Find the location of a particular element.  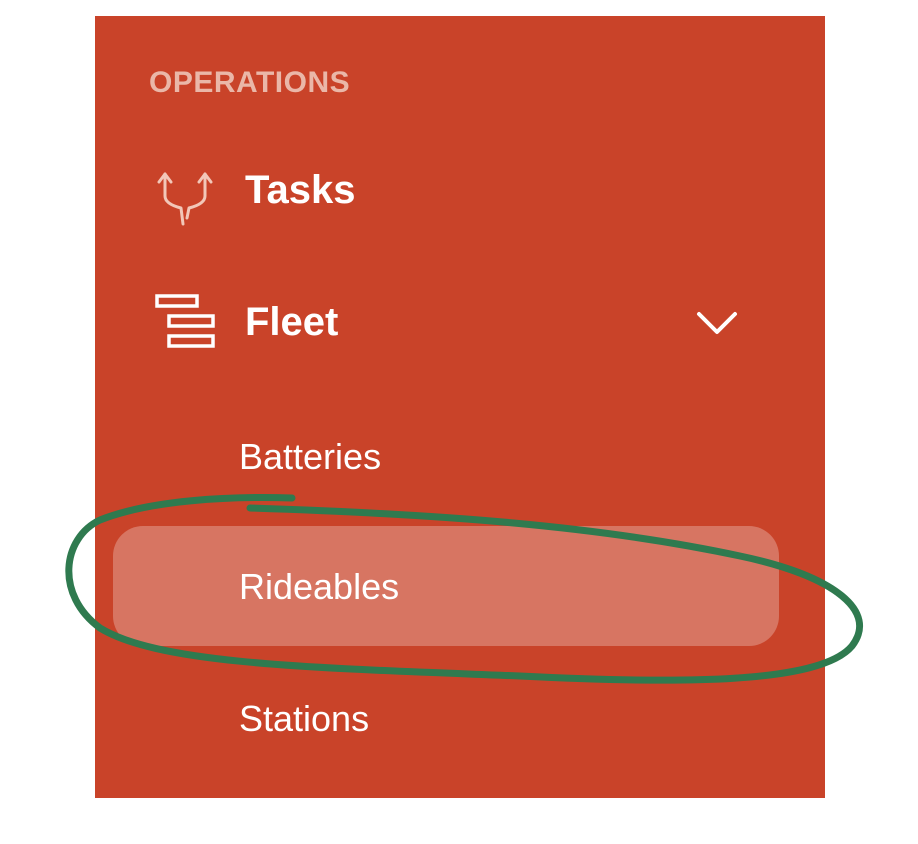

sidebar-item-tasks: Tasks is located at coordinates (460, 191).